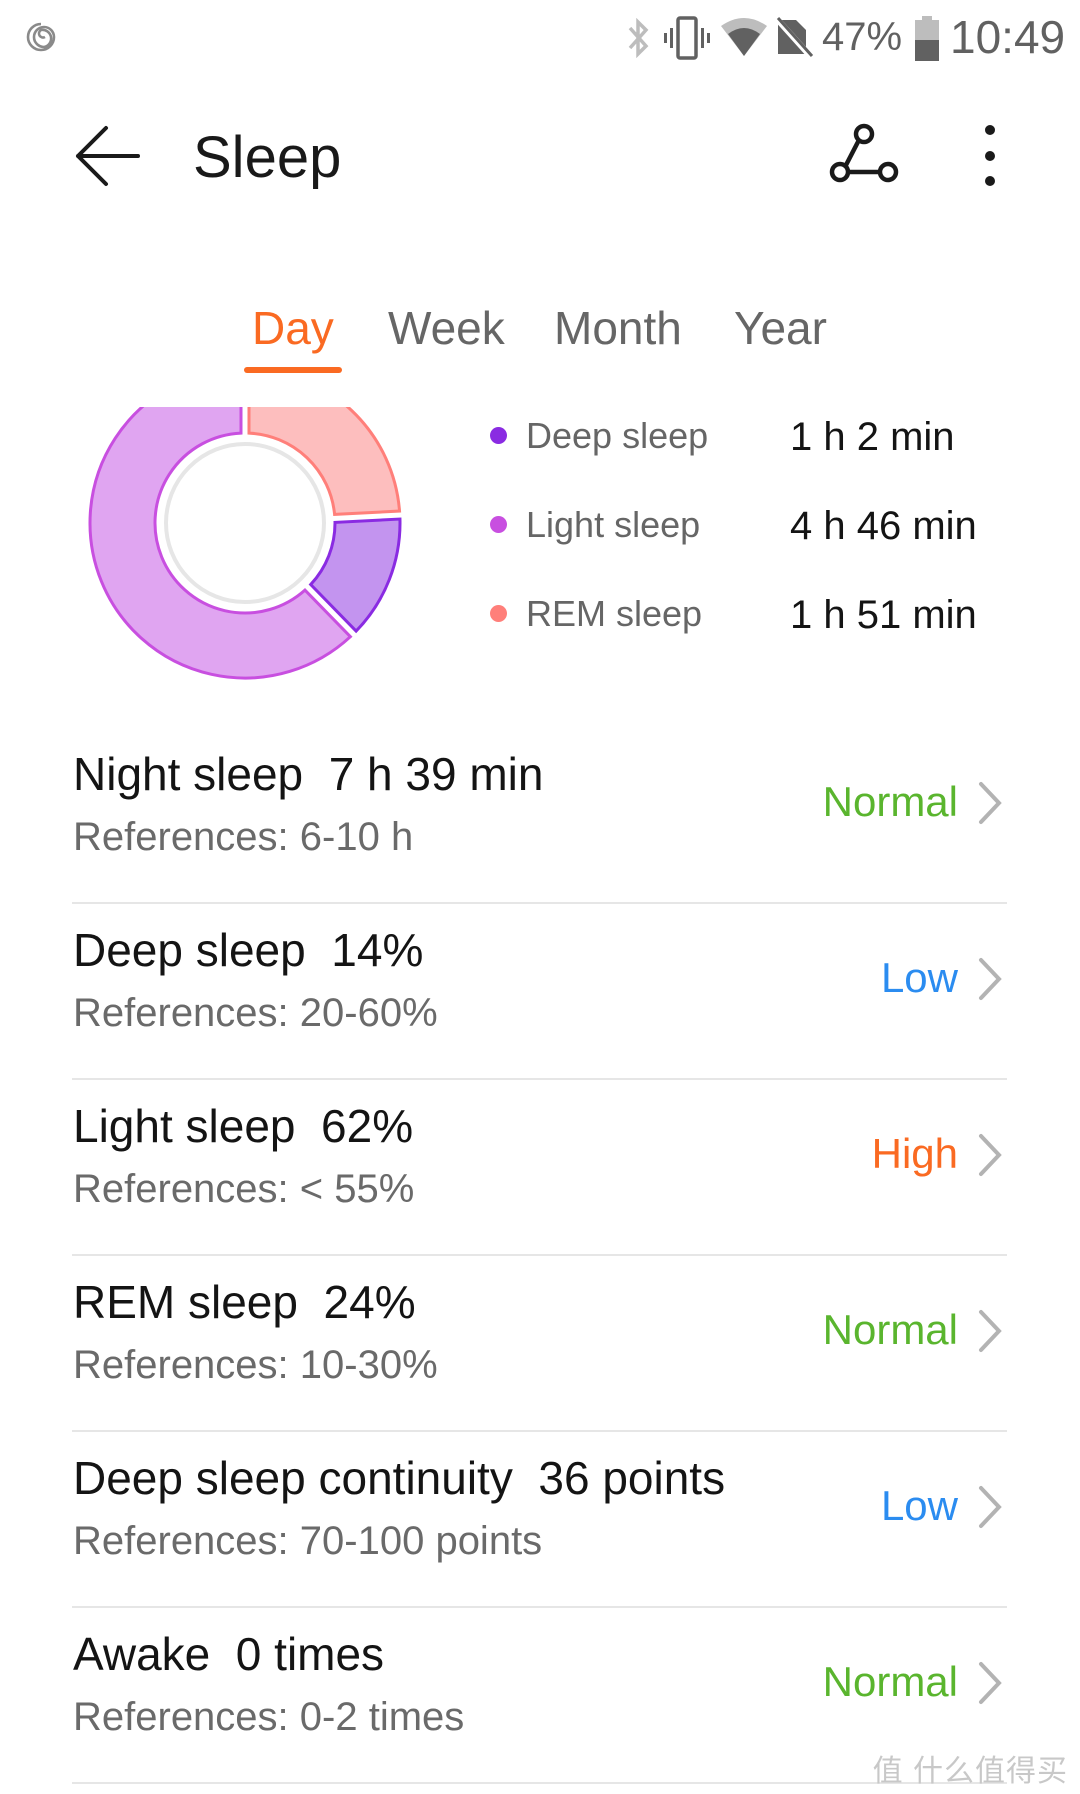 Image resolution: width=1080 pixels, height=1794 pixels. Describe the element at coordinates (293, 328) in the screenshot. I see `tab-day: Day` at that location.